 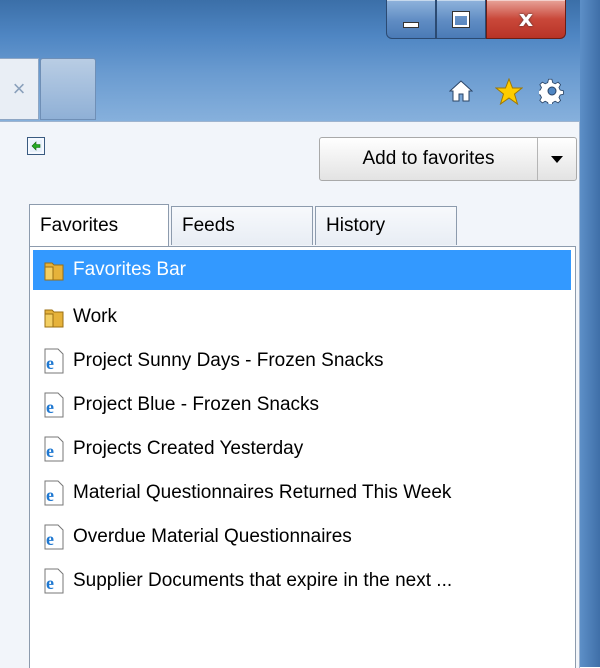 I want to click on list-item-favorite-link: e Project Blue - Frozen Snacks, so click(x=176, y=405).